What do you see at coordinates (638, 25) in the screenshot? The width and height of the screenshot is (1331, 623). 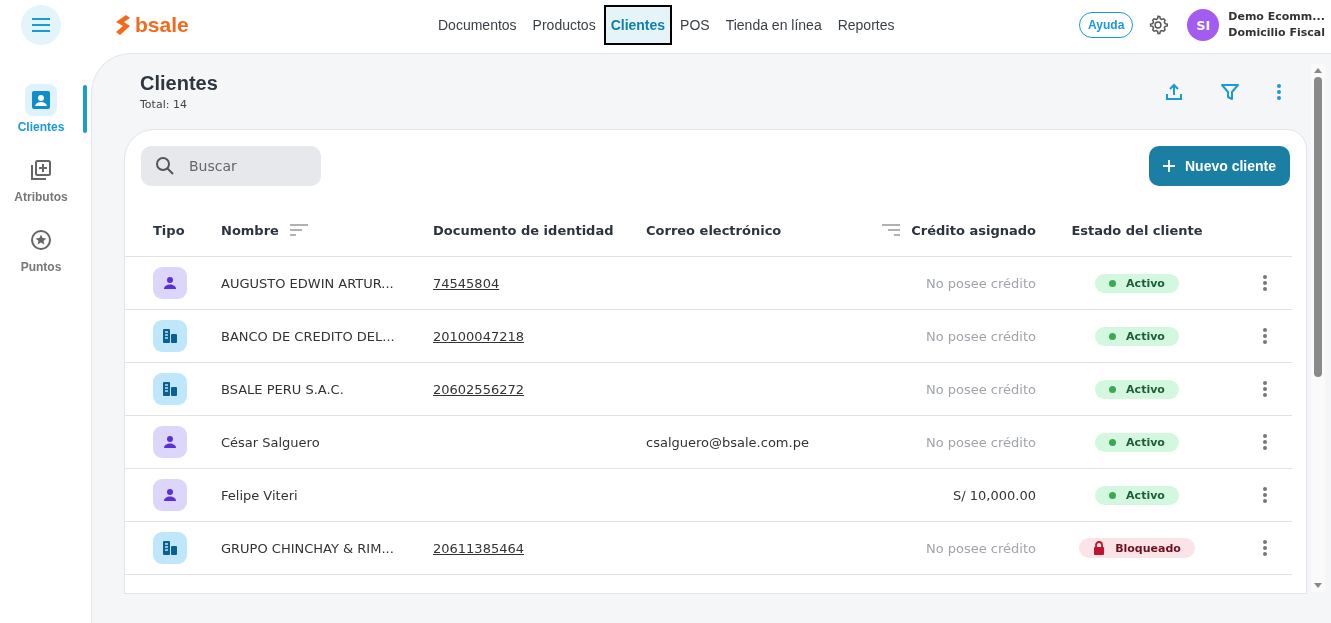 I see `nav-tab: Clientes` at bounding box center [638, 25].